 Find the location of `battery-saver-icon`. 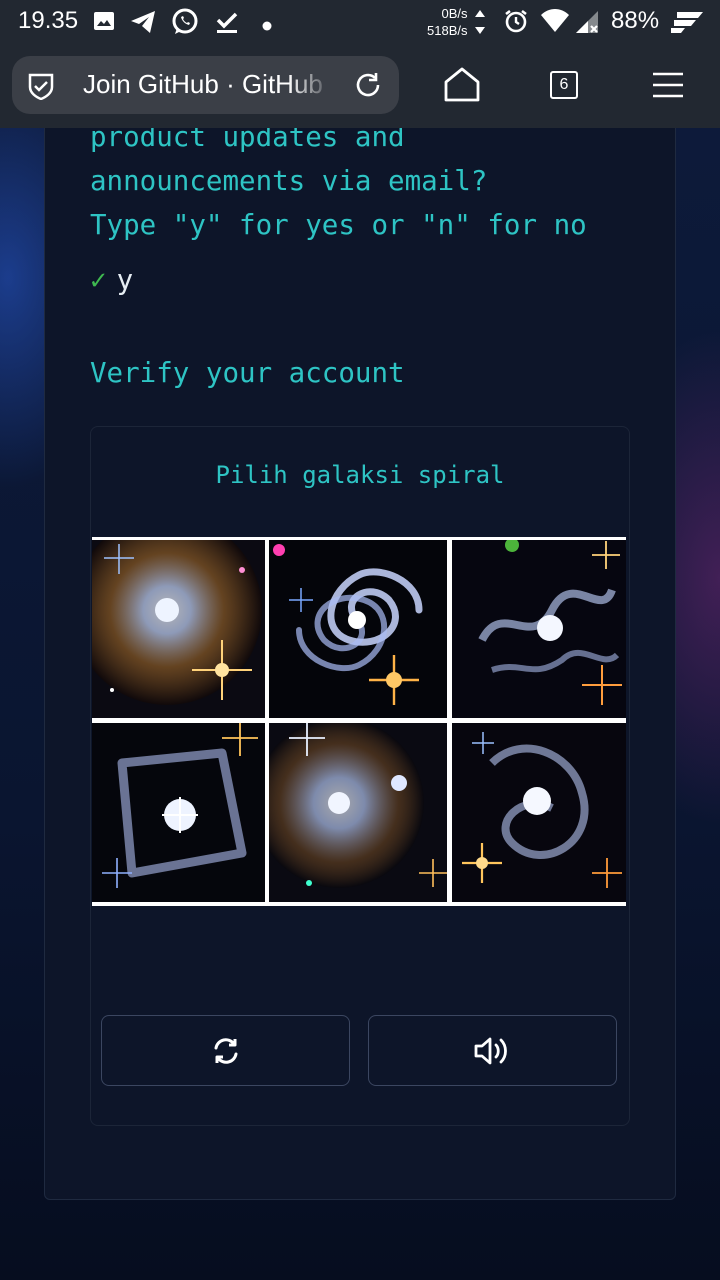

battery-saver-icon is located at coordinates (687, 24).